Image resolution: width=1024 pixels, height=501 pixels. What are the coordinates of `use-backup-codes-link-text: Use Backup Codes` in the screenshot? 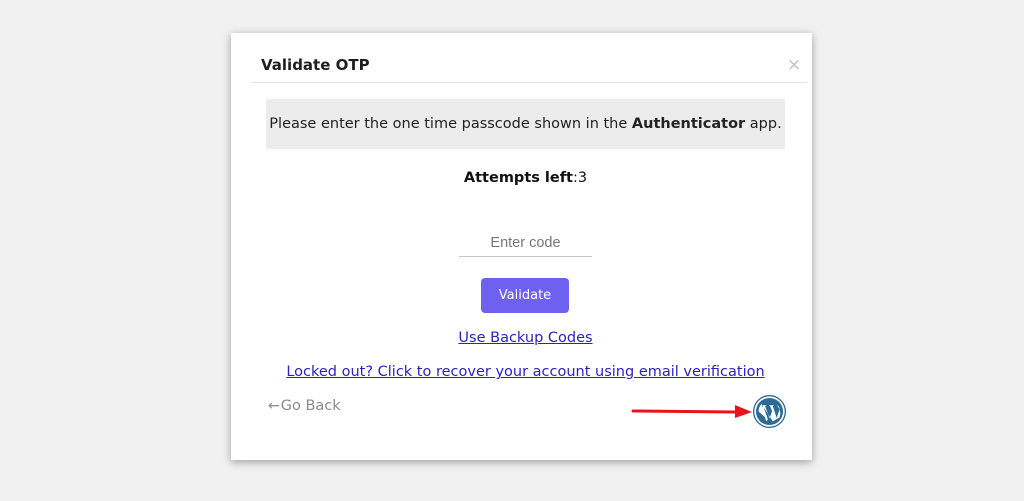 It's located at (525, 338).